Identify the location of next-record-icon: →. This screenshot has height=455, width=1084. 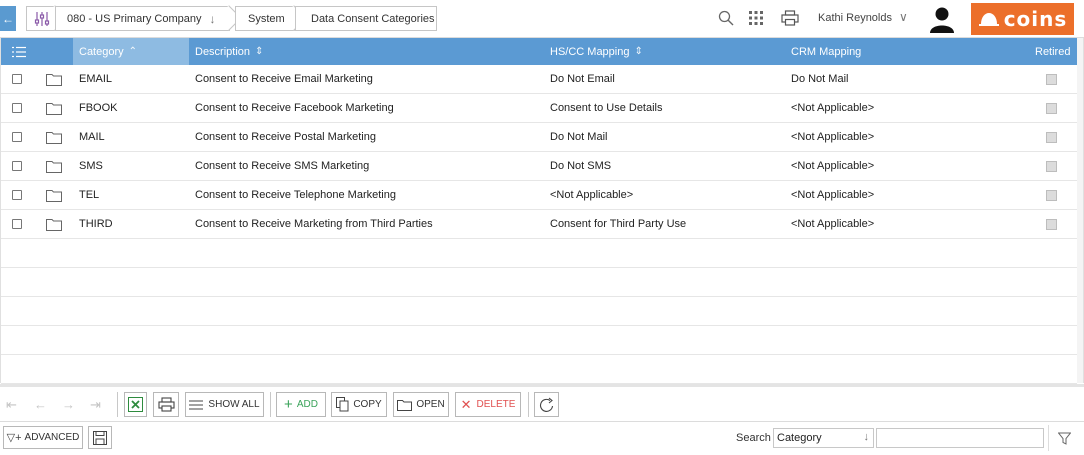
(68, 404).